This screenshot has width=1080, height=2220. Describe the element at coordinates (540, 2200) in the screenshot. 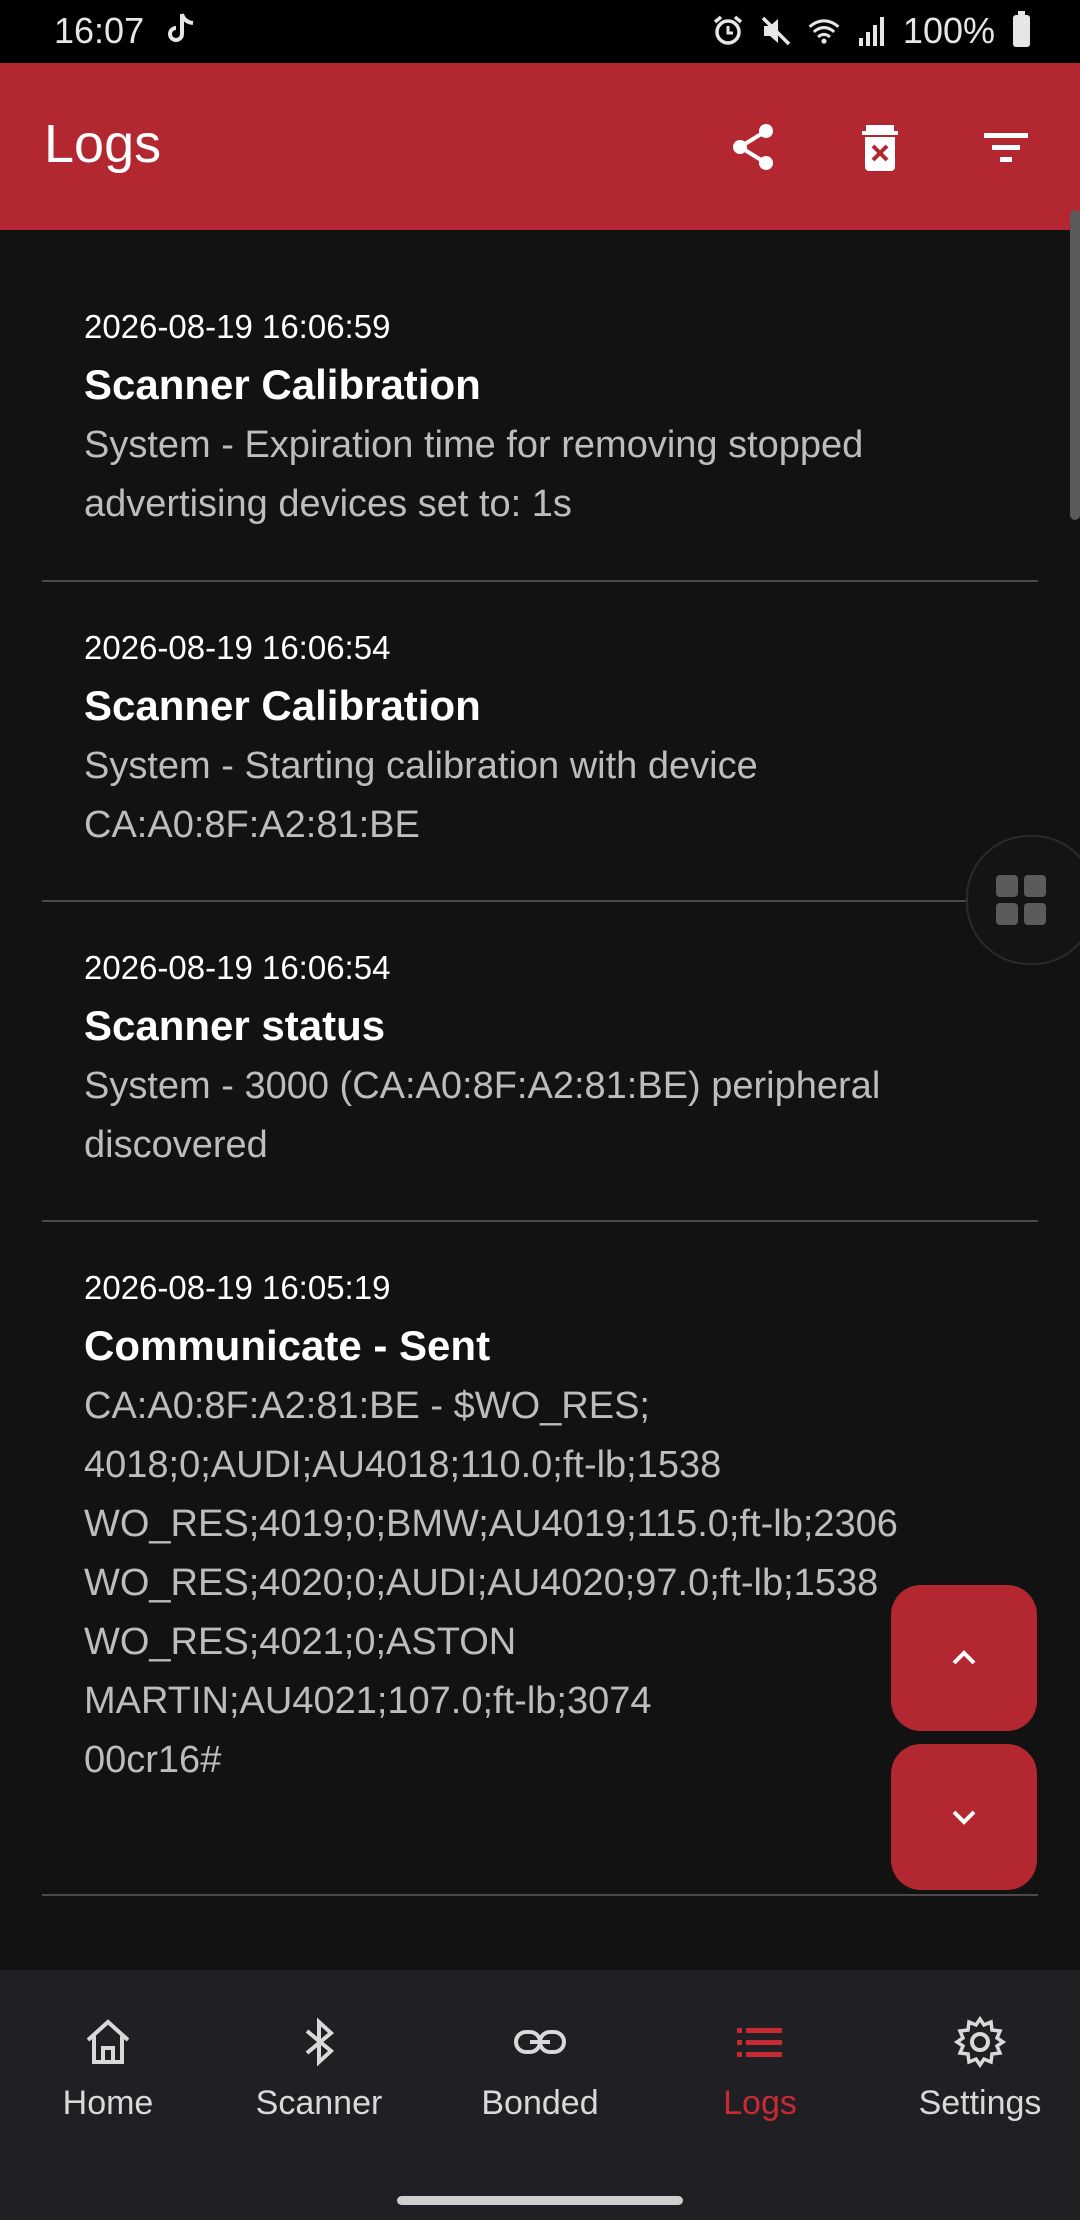

I see `gesture-home-bar` at that location.